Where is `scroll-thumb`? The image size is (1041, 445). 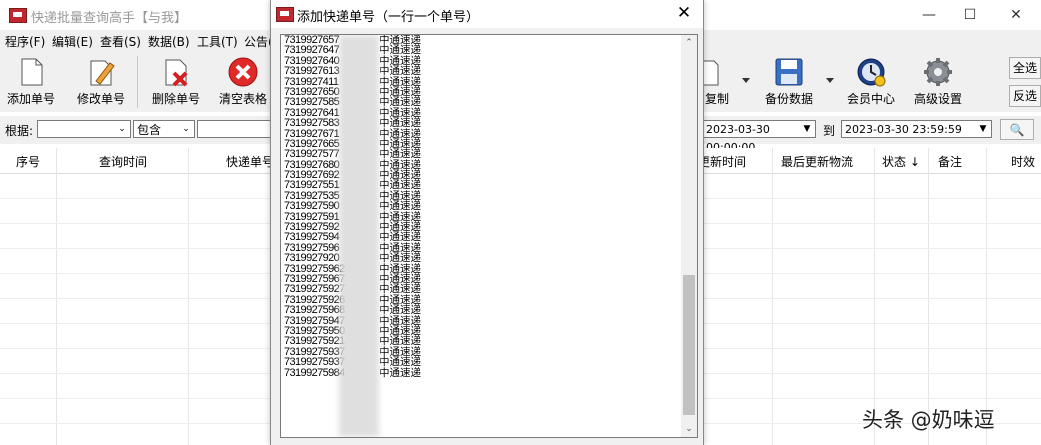 scroll-thumb is located at coordinates (689, 345).